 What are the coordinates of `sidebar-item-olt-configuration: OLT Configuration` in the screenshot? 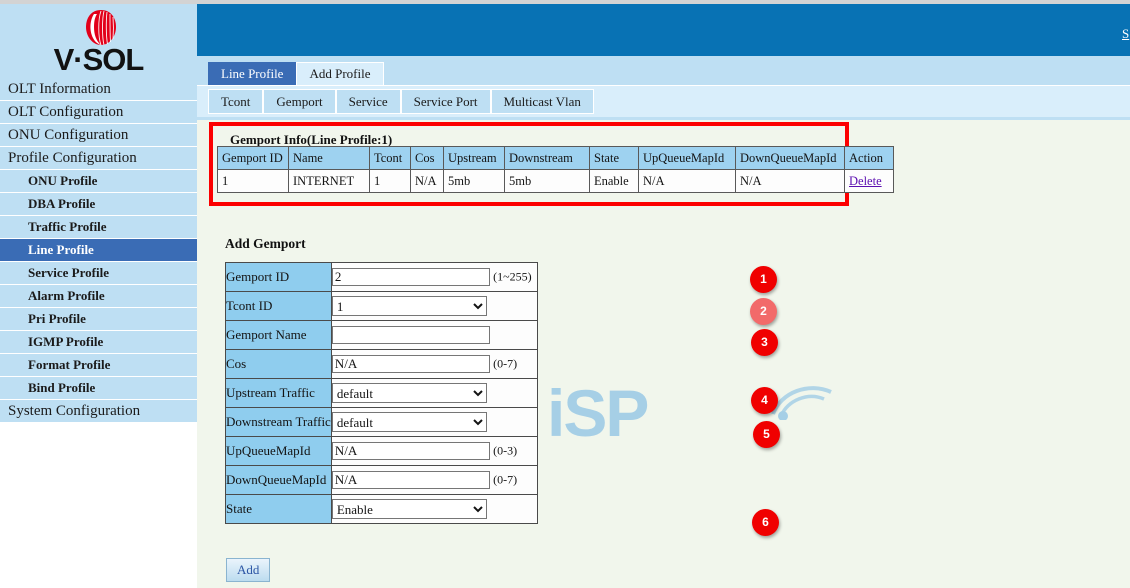 It's located at (98, 112).